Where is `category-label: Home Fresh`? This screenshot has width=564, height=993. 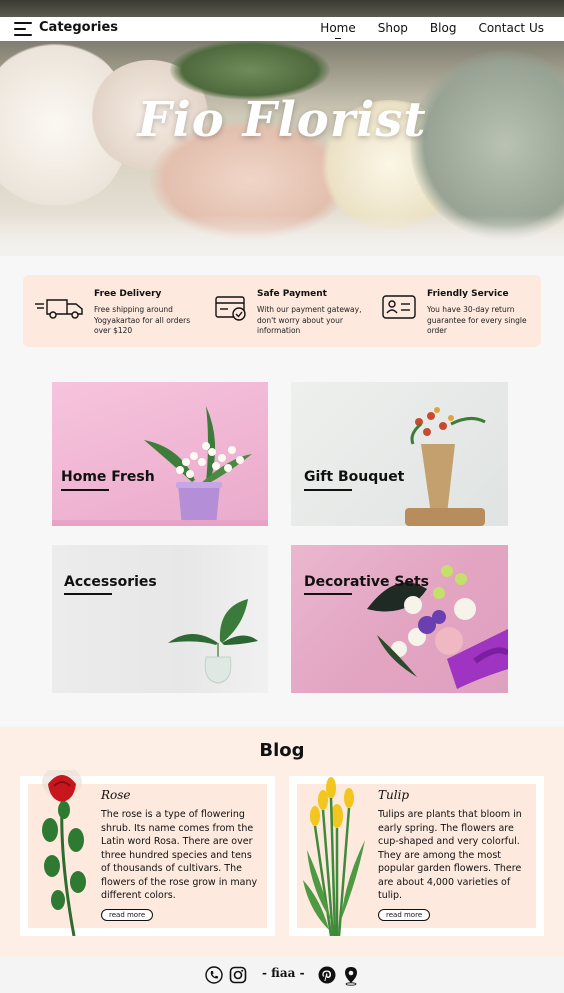
category-label: Home Fresh is located at coordinates (108, 477).